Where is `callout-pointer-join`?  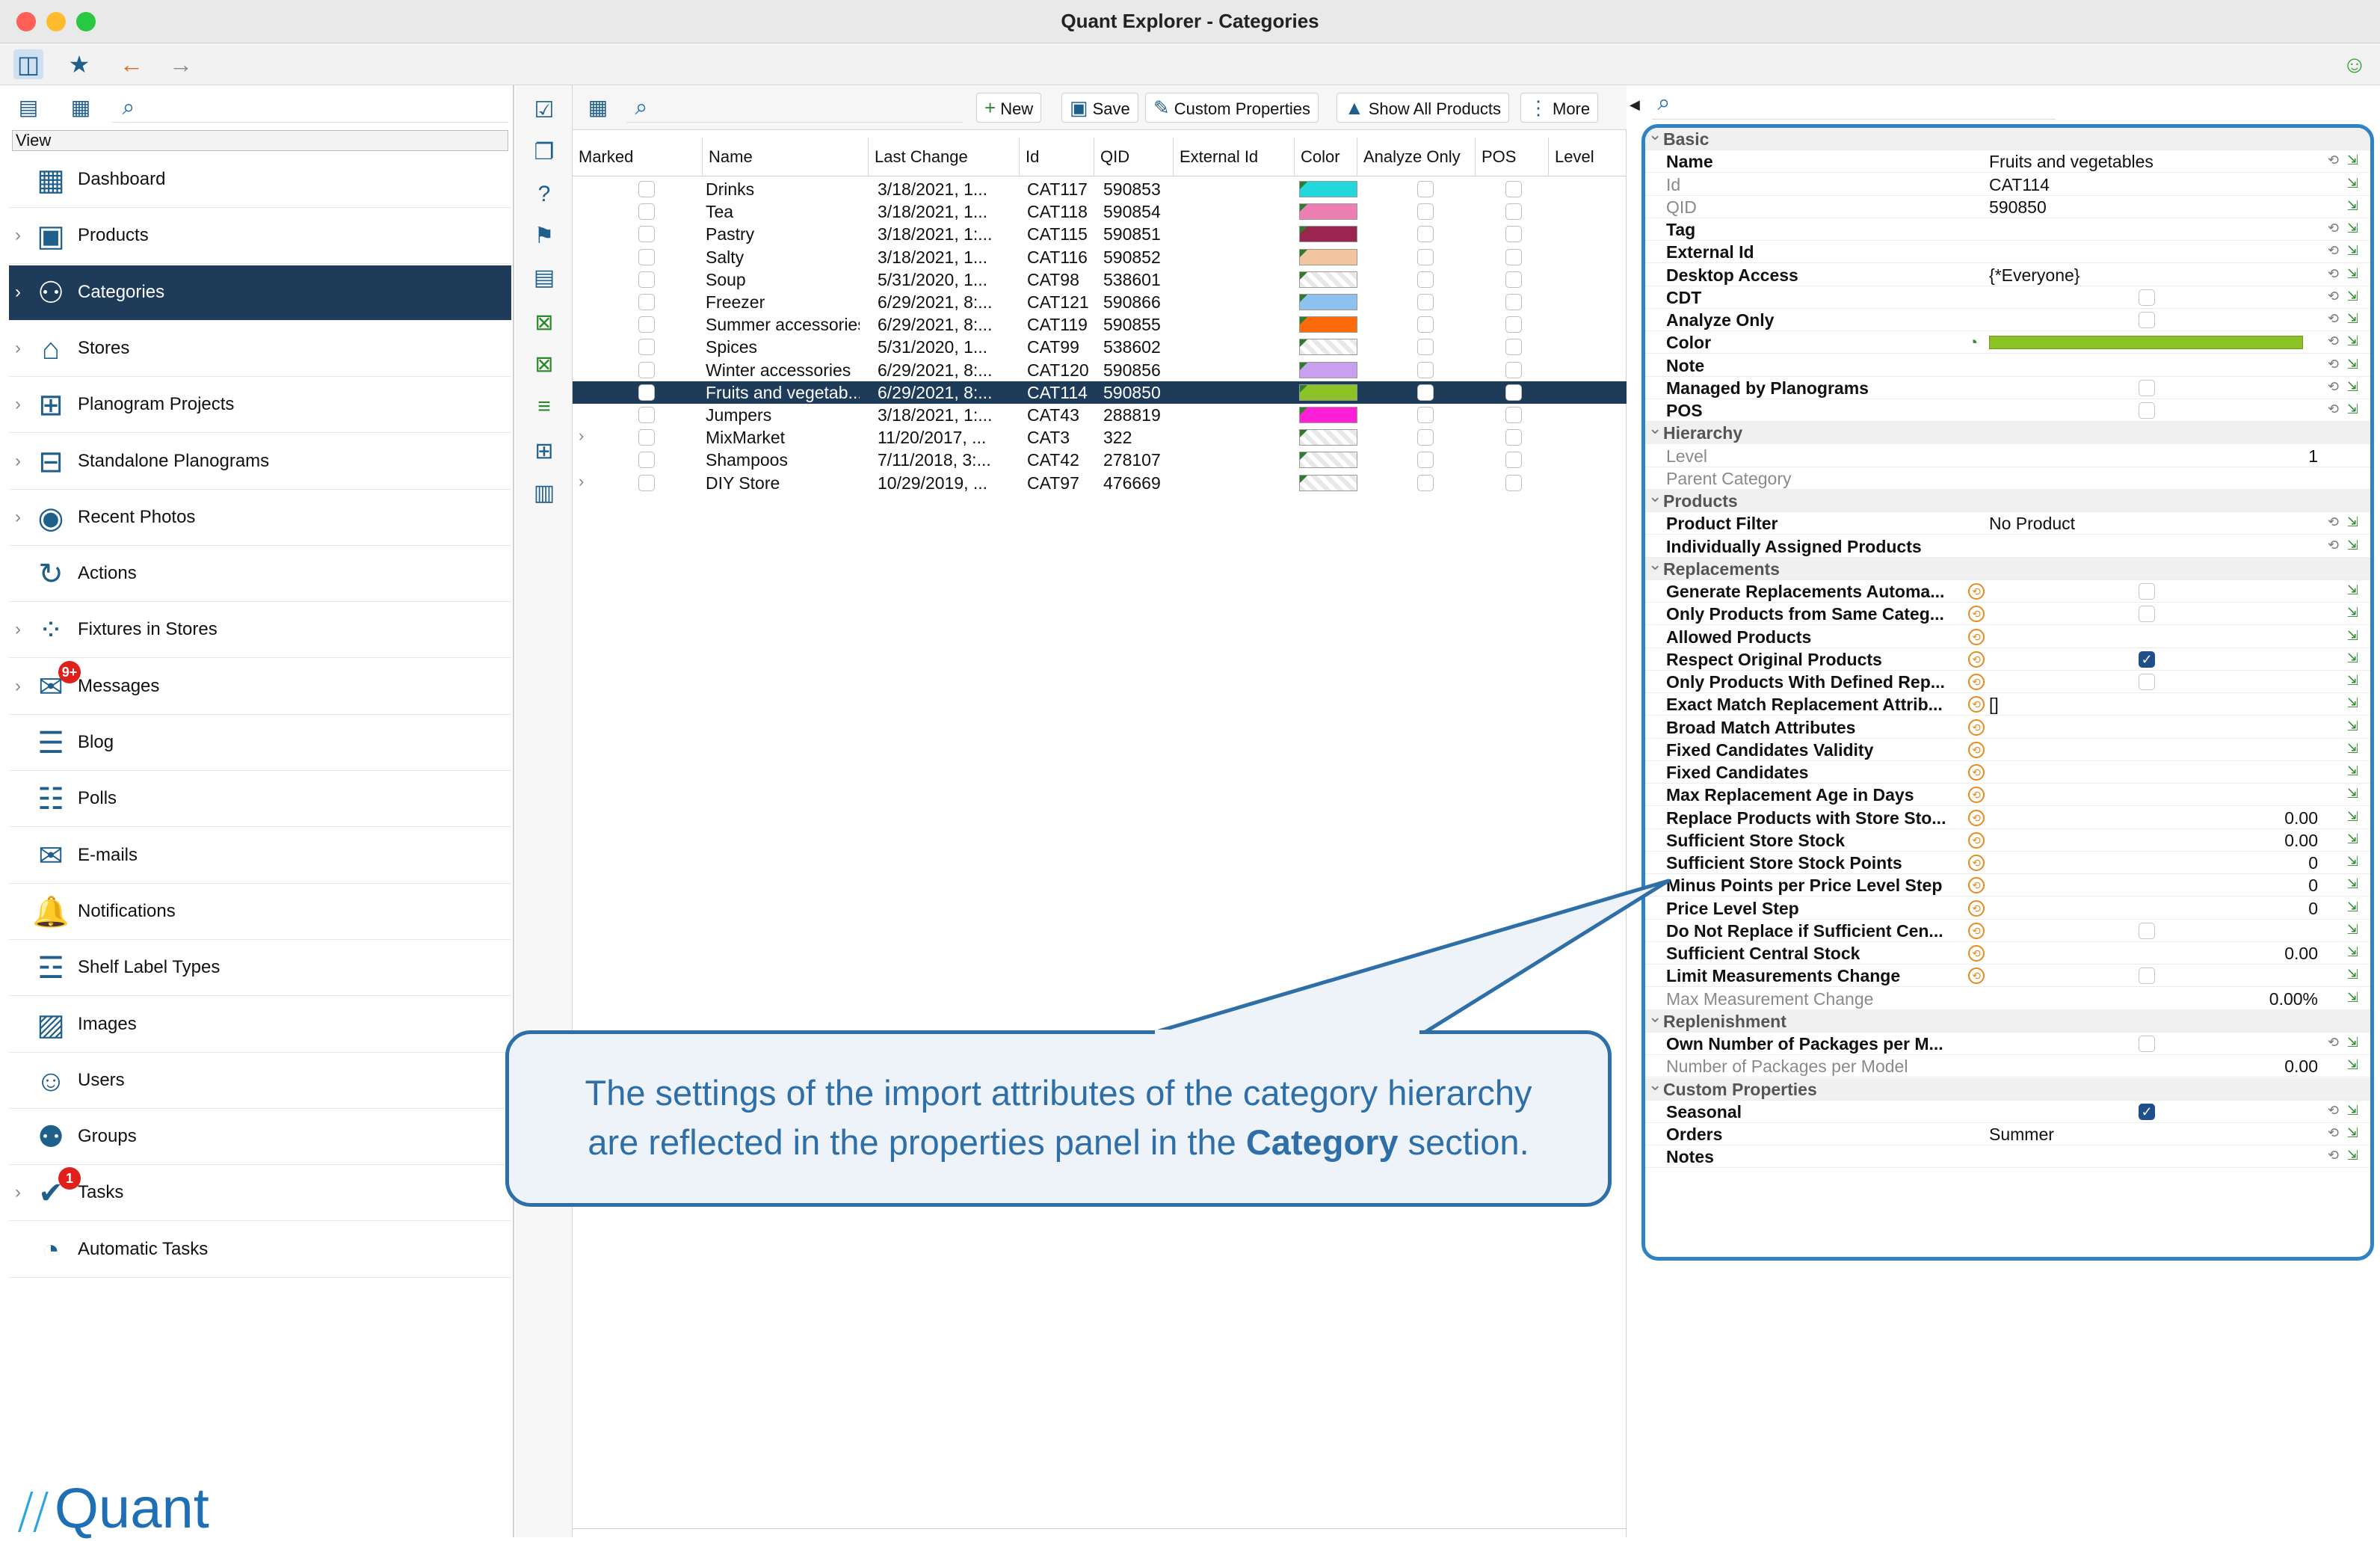 callout-pointer-join is located at coordinates (1287, 1033).